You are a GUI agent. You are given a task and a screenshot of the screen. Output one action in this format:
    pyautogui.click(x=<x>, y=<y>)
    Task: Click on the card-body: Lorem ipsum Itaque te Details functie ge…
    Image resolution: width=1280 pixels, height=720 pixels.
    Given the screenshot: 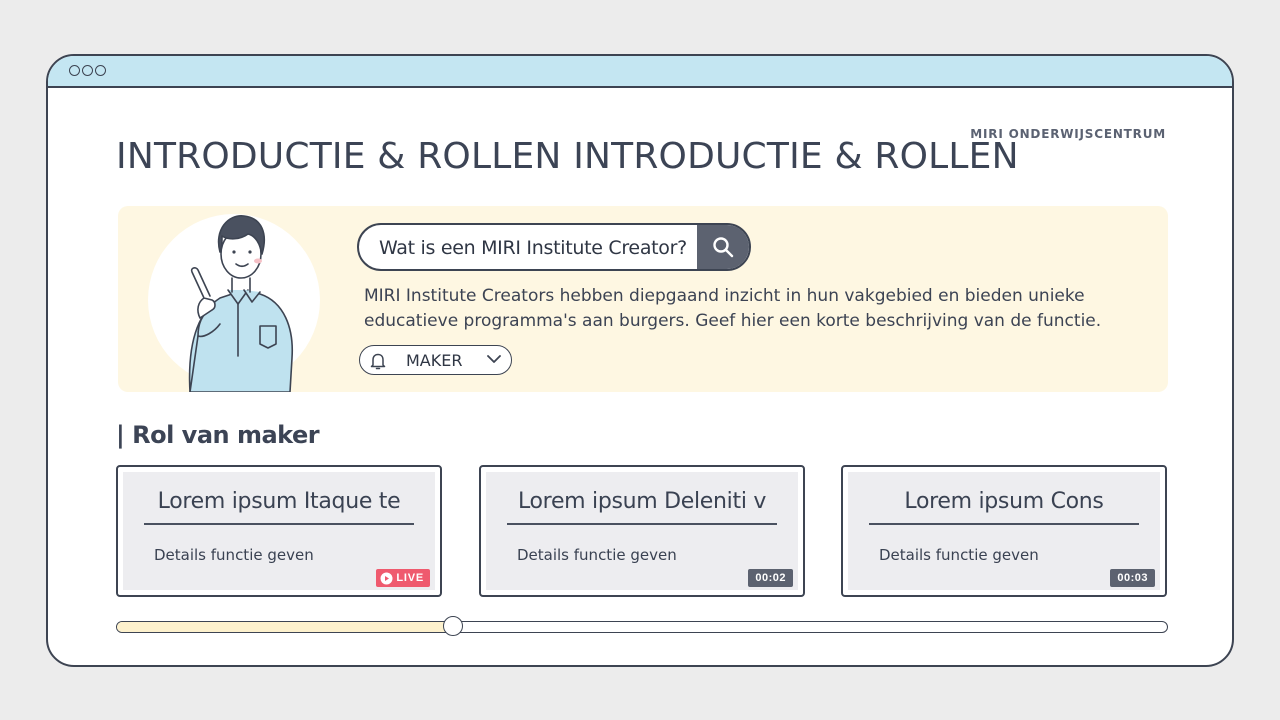 What is the action you would take?
    pyautogui.click(x=279, y=531)
    